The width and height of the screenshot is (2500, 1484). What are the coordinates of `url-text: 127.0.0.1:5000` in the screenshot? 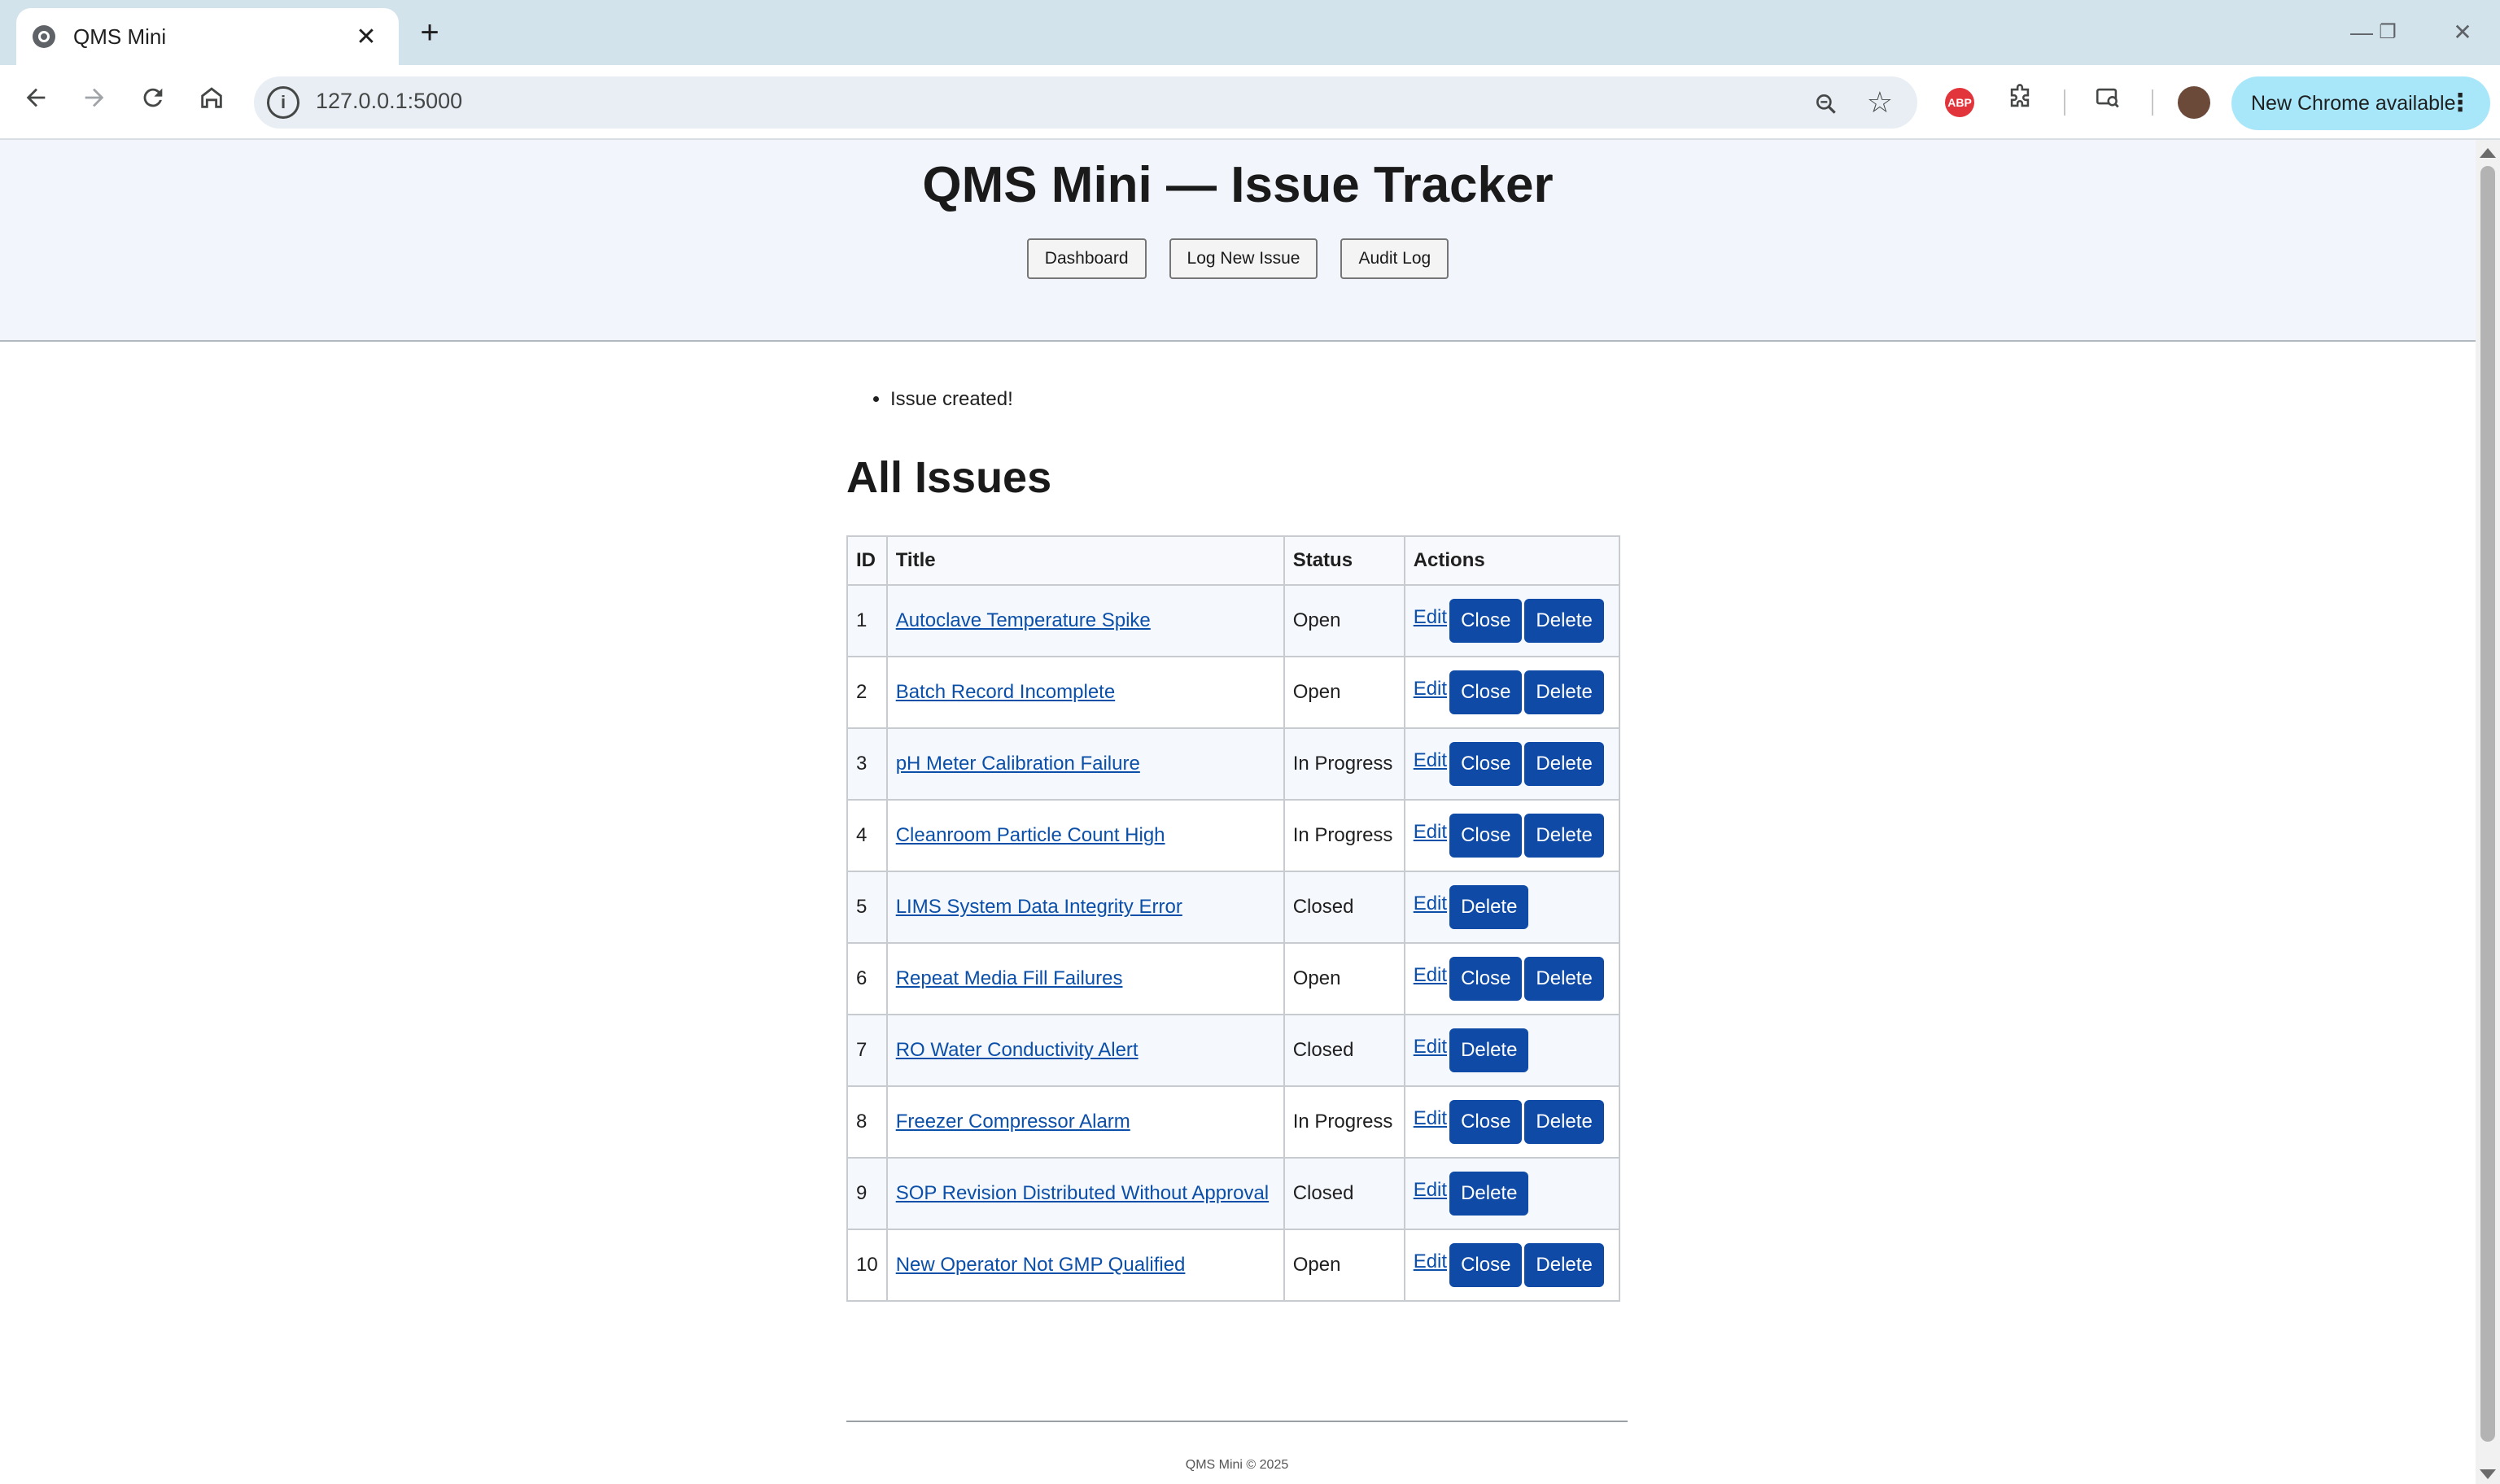 It's located at (389, 102).